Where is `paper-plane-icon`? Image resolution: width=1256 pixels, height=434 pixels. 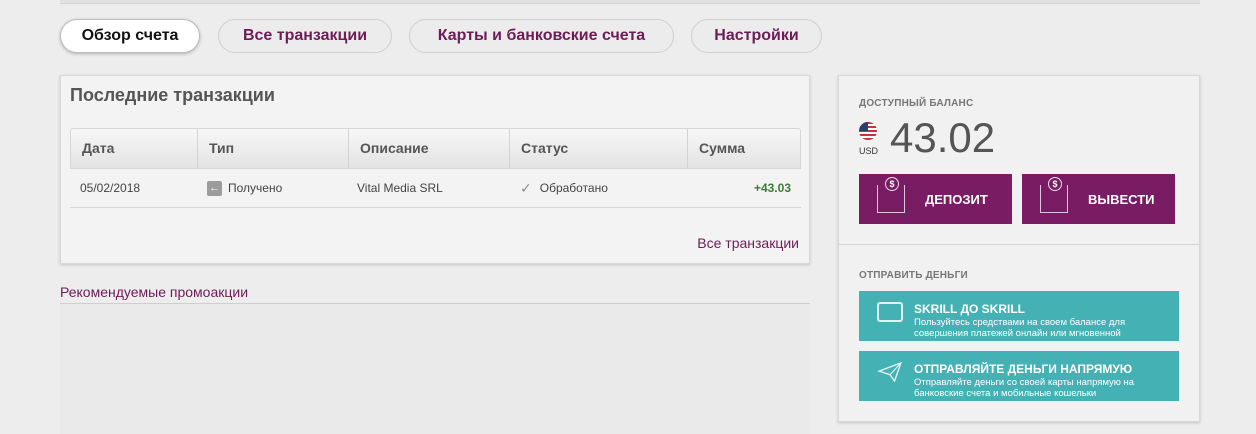 paper-plane-icon is located at coordinates (889, 372).